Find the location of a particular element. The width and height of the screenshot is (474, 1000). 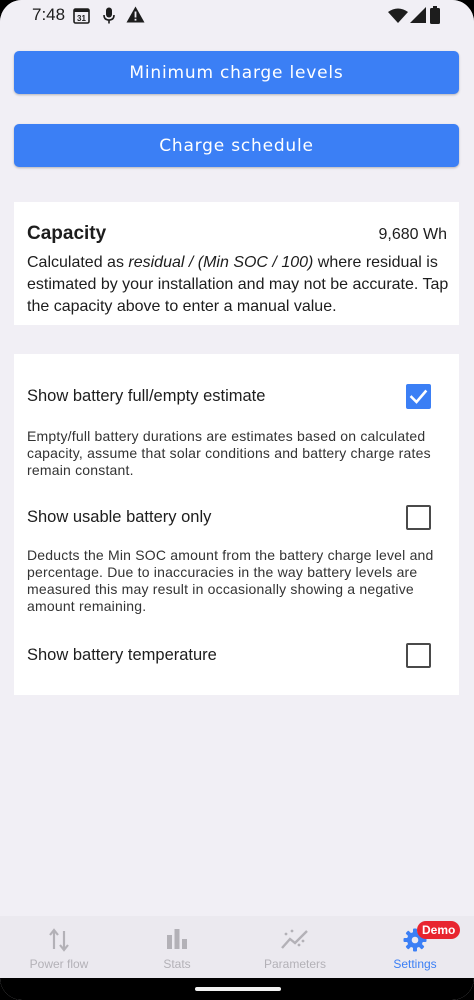

capacity-desc-formula: residual / (Min SOC / 100) is located at coordinates (221, 262).